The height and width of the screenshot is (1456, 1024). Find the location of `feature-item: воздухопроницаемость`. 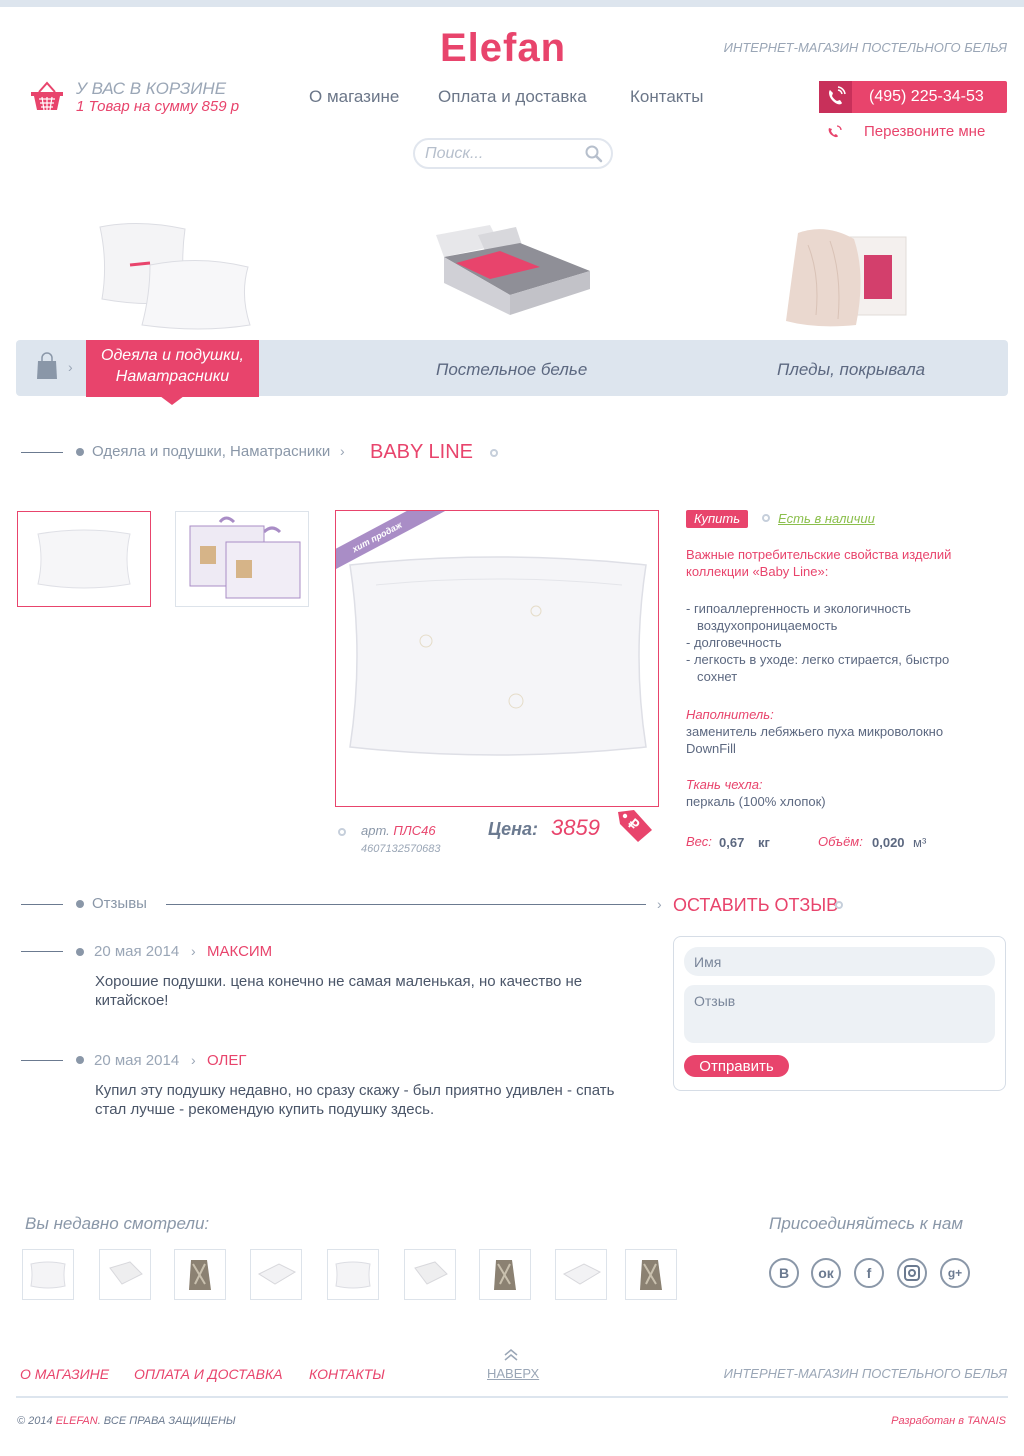

feature-item: воздухопроницаемость is located at coordinates (767, 625).